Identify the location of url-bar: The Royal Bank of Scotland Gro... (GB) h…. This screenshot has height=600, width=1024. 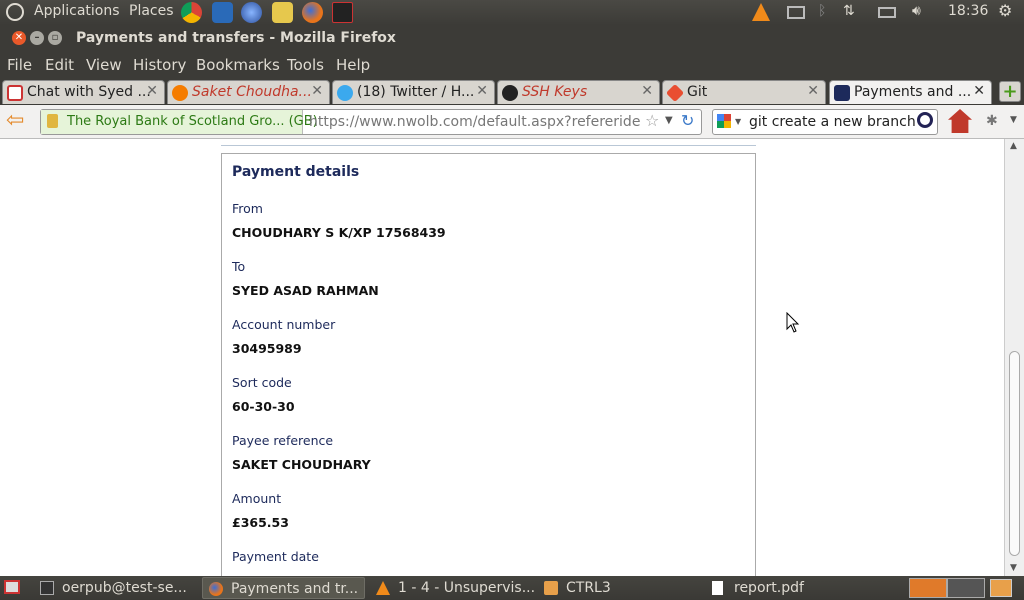
(371, 122).